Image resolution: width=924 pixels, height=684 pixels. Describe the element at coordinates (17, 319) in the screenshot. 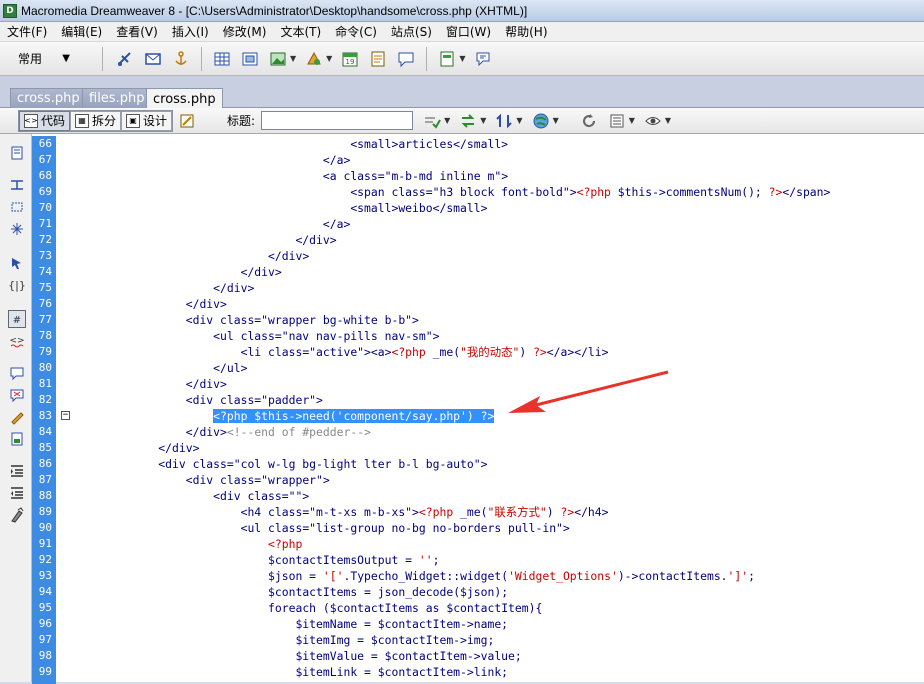

I see `line-numbers-icon: #` at that location.